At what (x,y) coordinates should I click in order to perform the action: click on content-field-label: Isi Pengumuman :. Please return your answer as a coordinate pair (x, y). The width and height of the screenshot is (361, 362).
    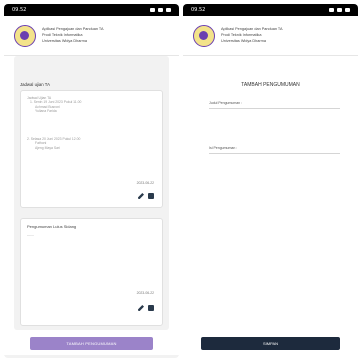
    Looking at the image, I should click on (223, 148).